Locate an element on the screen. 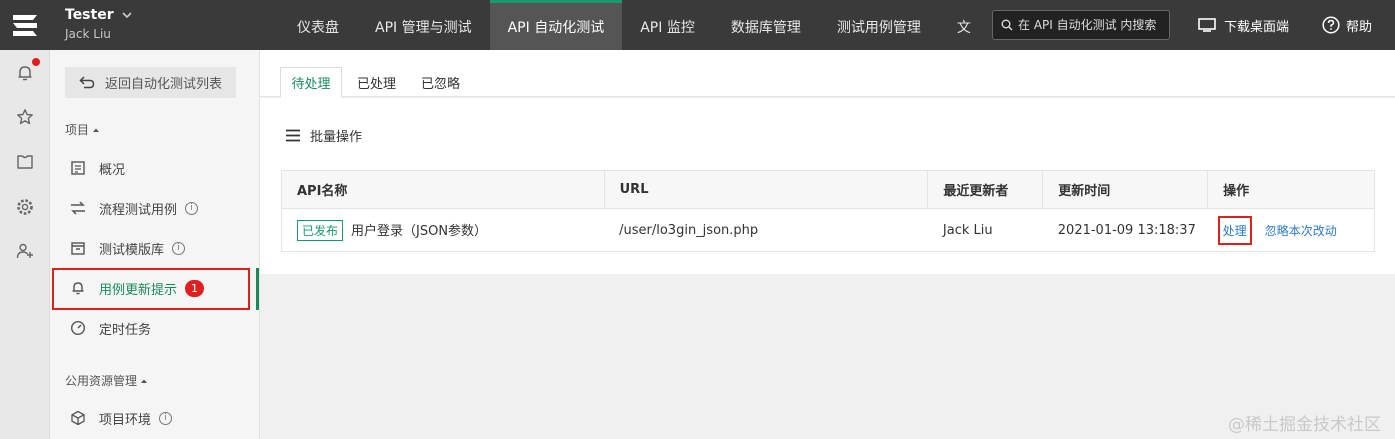 The height and width of the screenshot is (439, 1395). search-input is located at coordinates (1093, 25).